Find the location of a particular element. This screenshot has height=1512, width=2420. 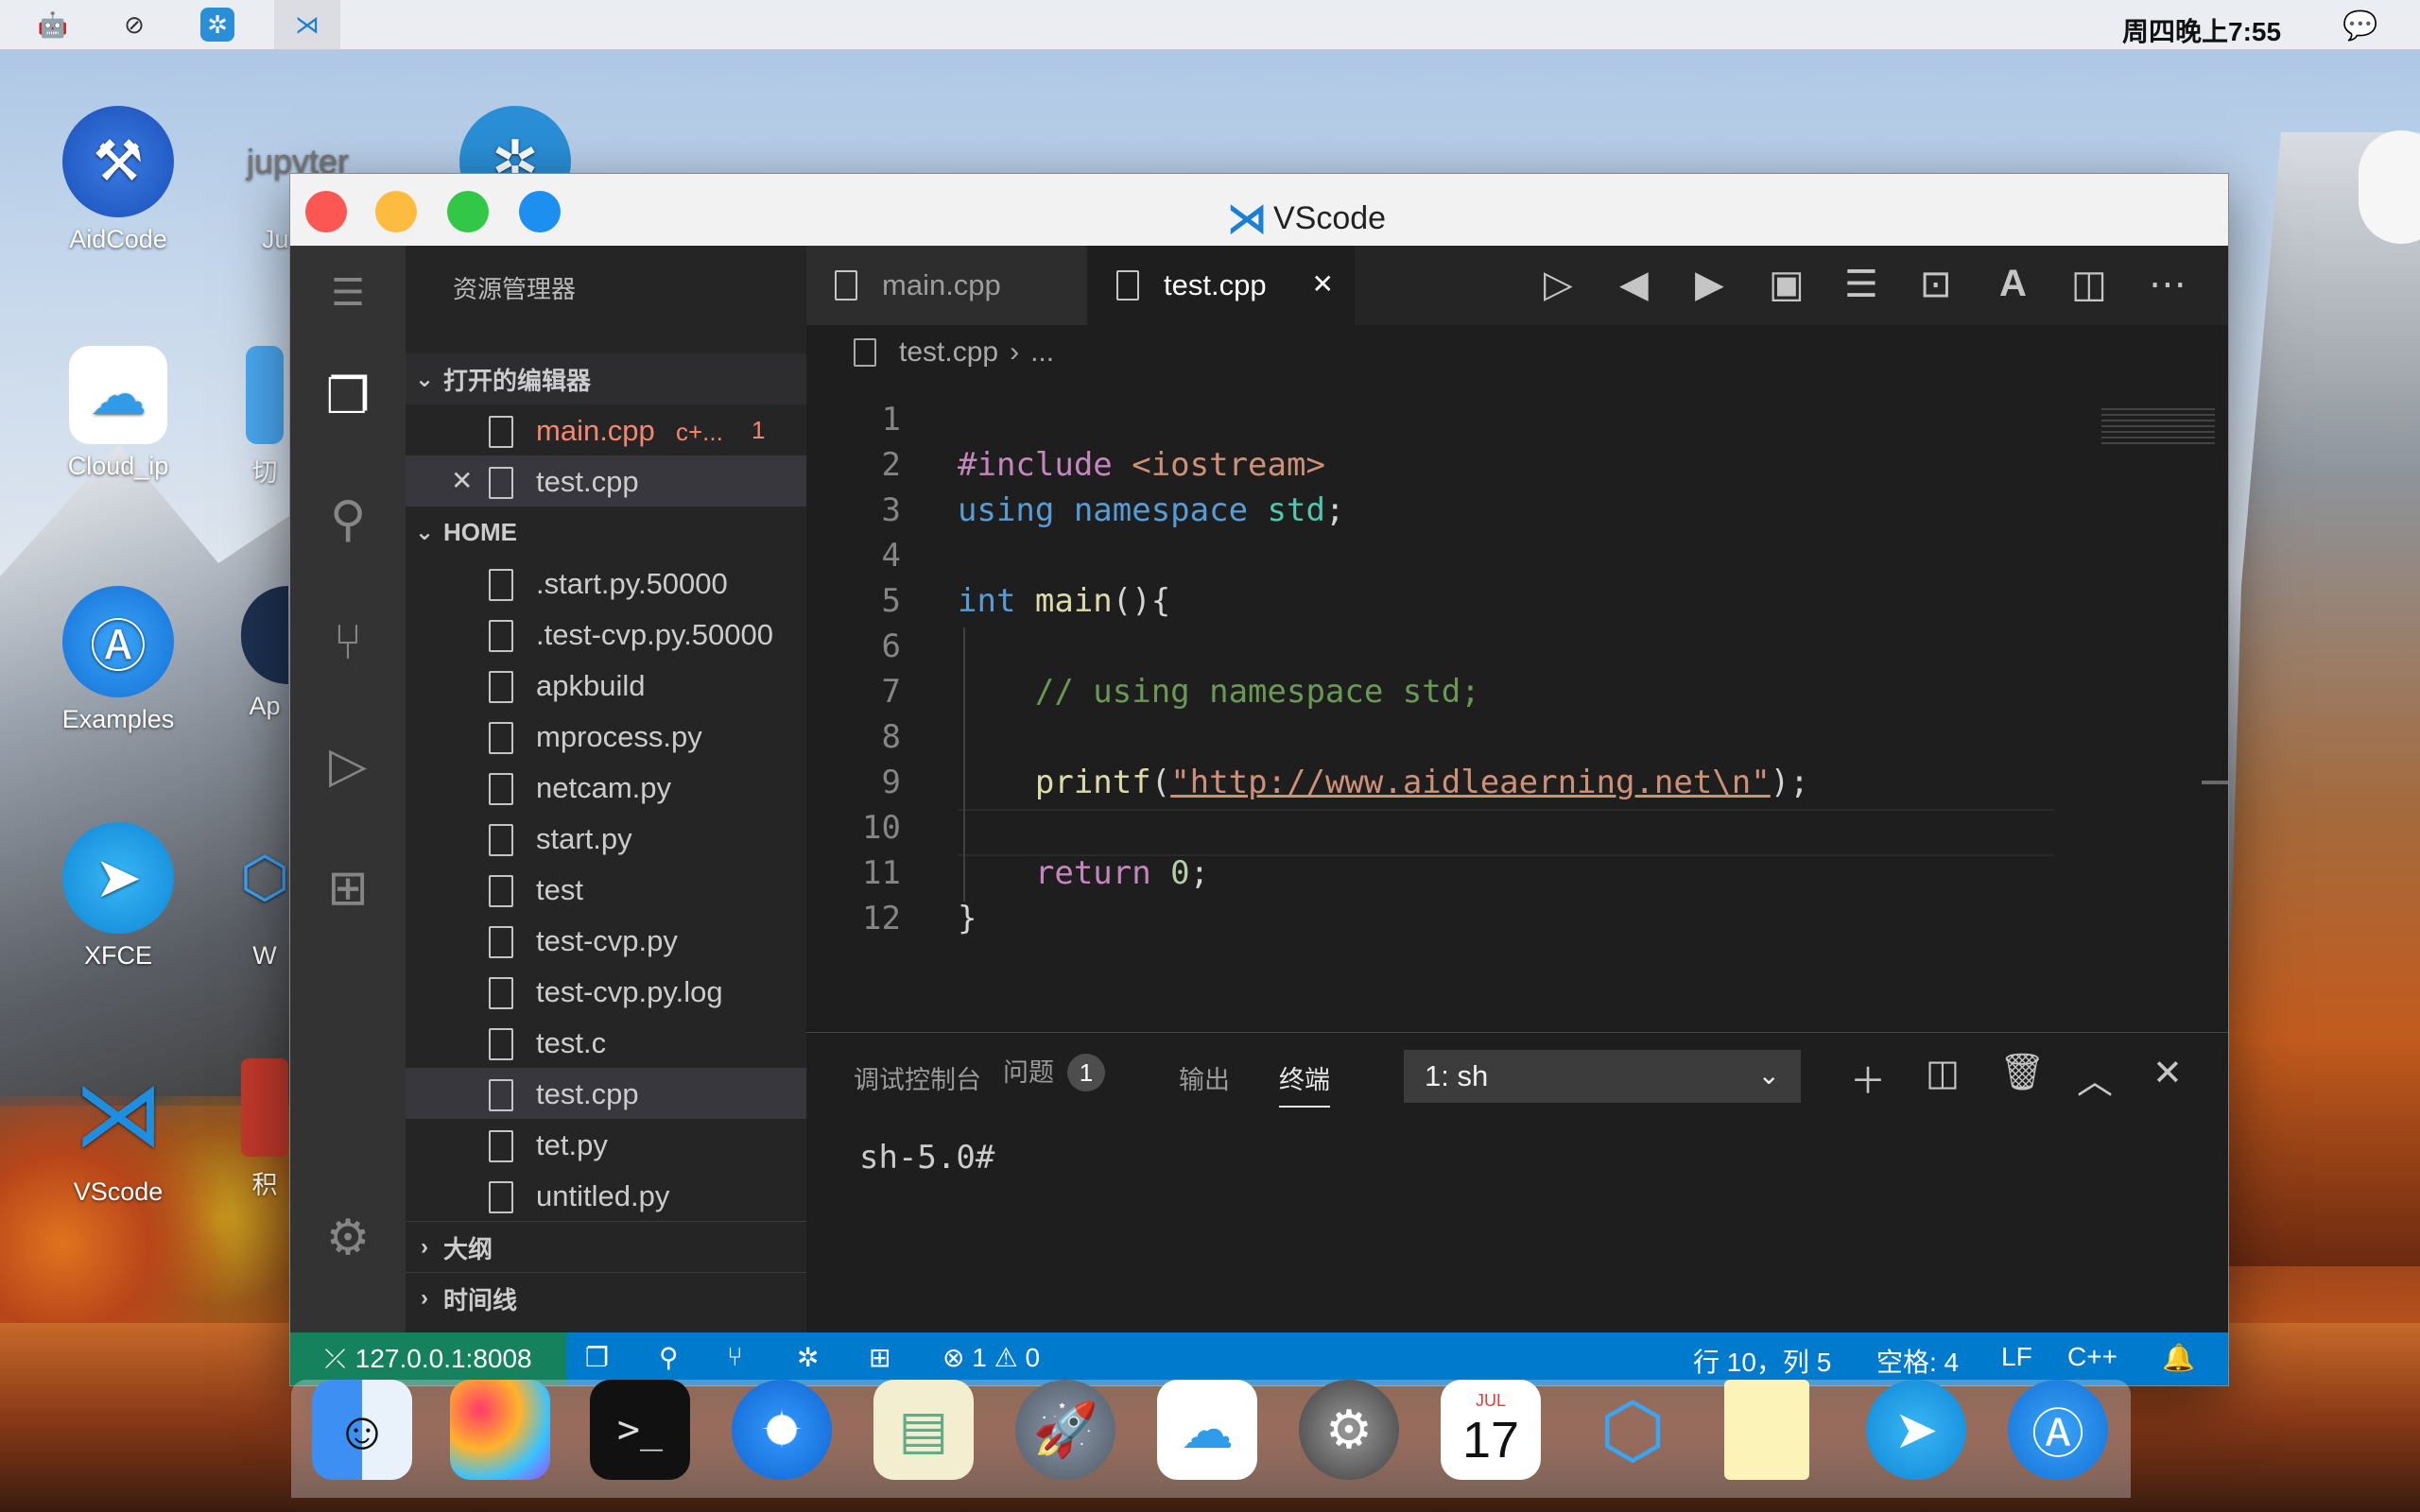

menu-icon: ☰ is located at coordinates (348, 293).